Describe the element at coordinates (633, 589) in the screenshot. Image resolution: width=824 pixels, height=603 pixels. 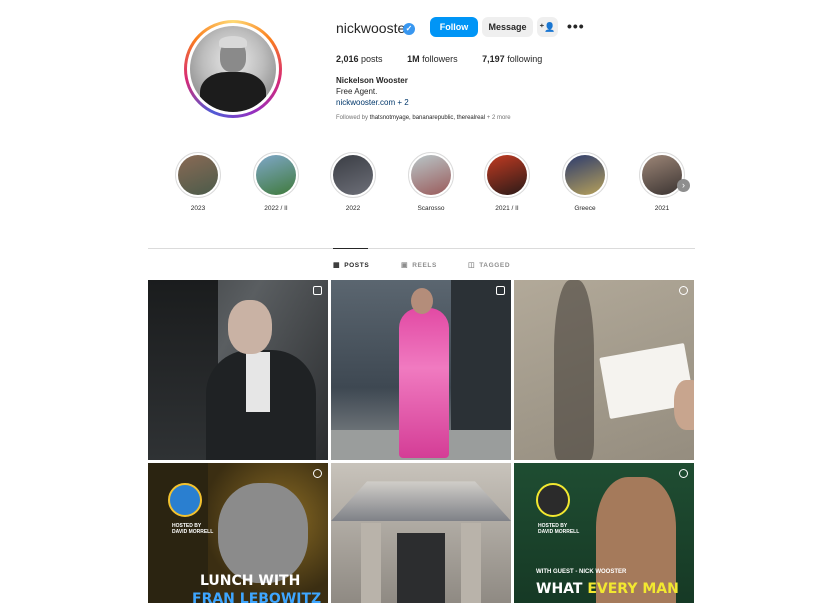
I see `post-title-highlight: EVERY MAN` at that location.